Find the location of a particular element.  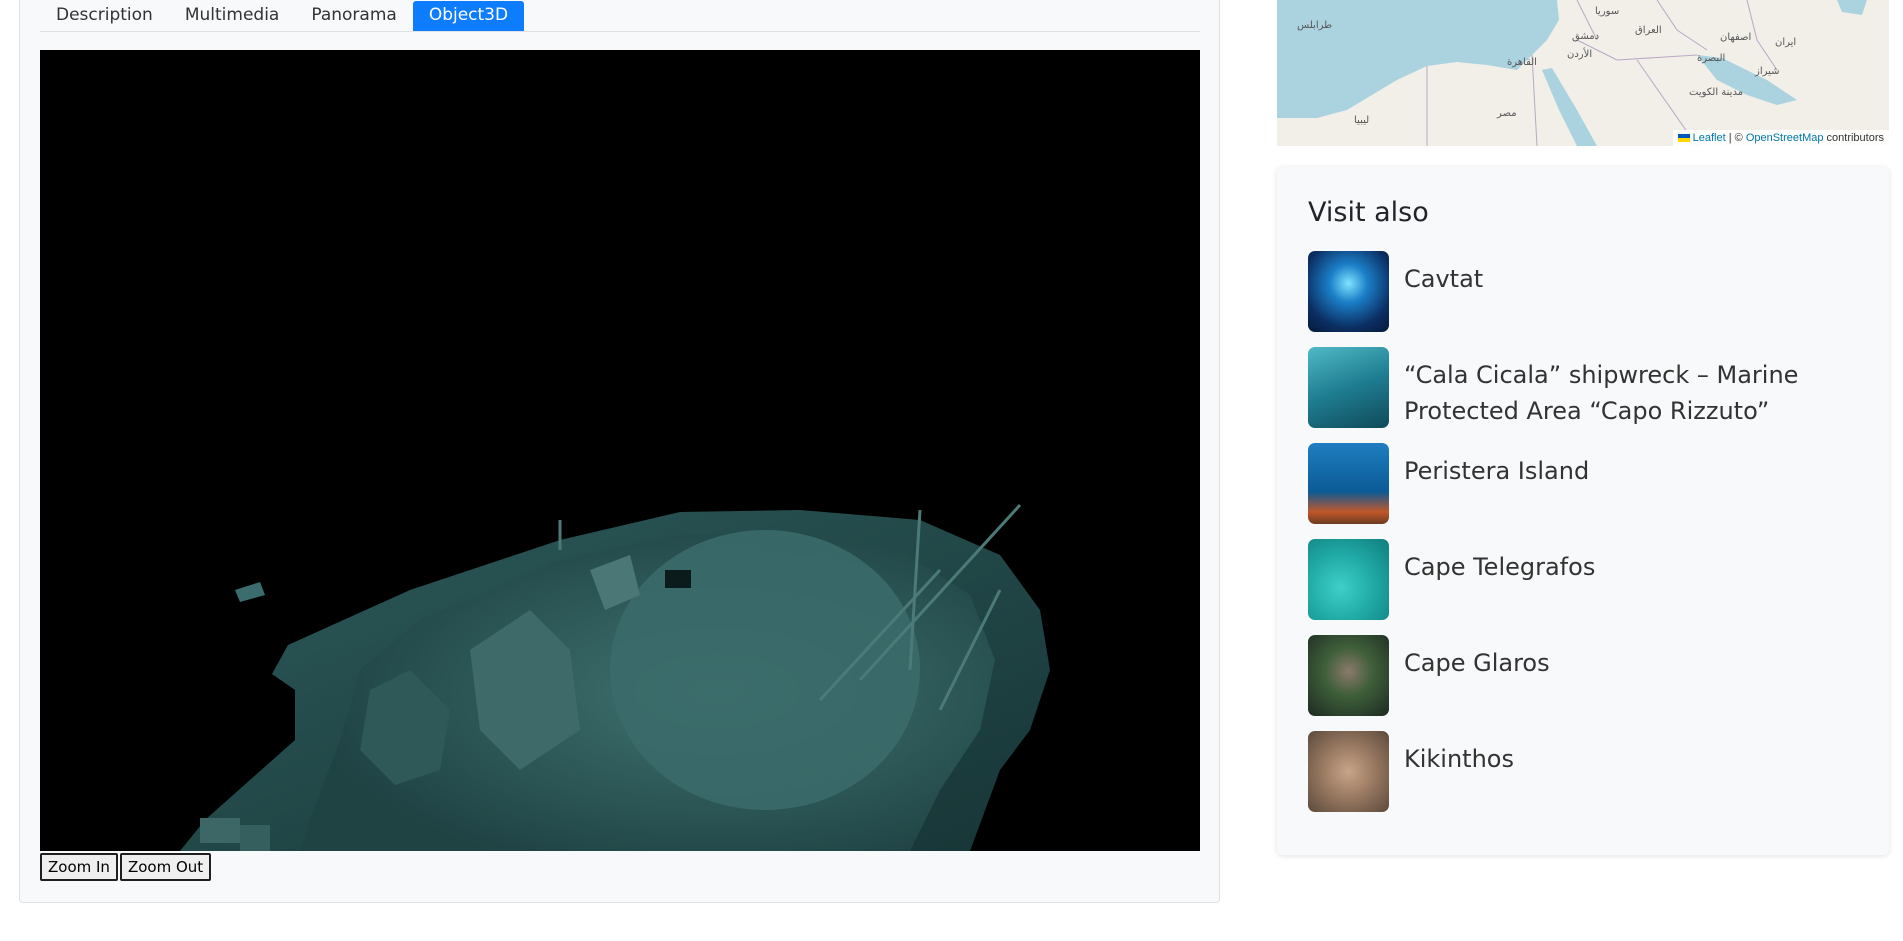

zoom-out-button: Zoom Out is located at coordinates (165, 867).